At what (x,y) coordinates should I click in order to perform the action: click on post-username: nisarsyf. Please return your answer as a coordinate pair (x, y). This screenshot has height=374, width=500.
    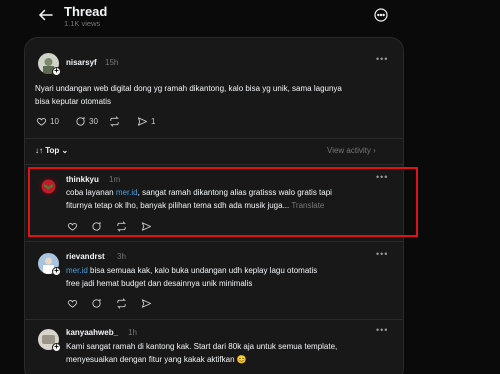
    Looking at the image, I should click on (81, 62).